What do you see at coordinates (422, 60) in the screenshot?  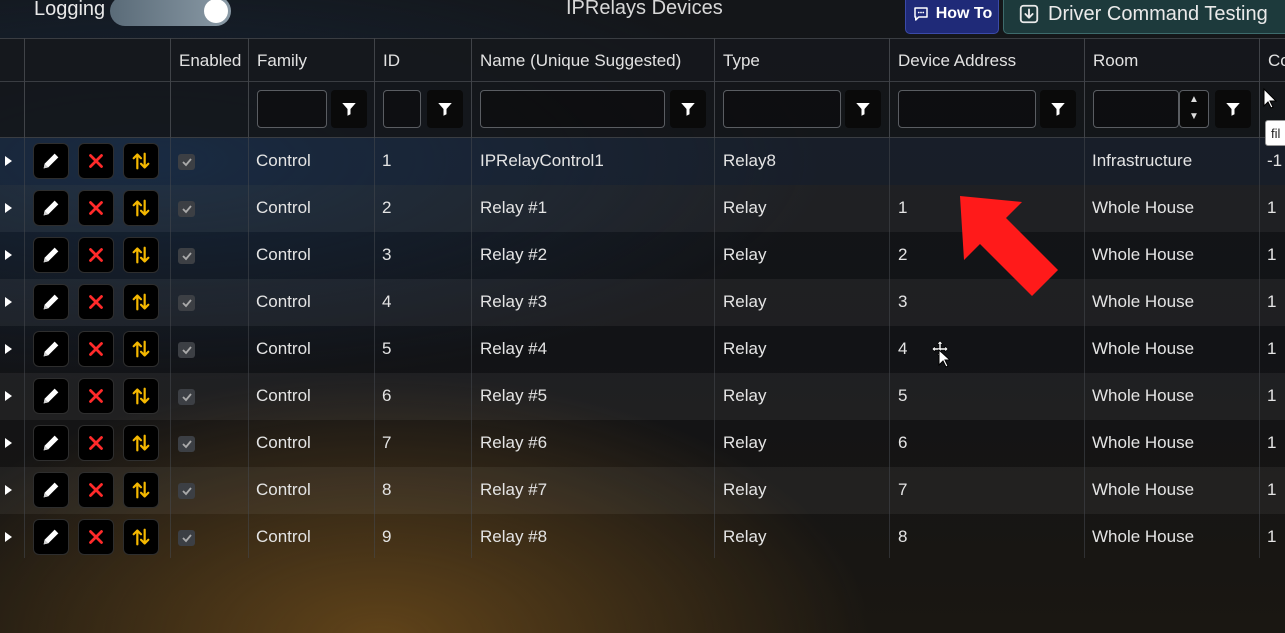 I see `header-id: ID` at bounding box center [422, 60].